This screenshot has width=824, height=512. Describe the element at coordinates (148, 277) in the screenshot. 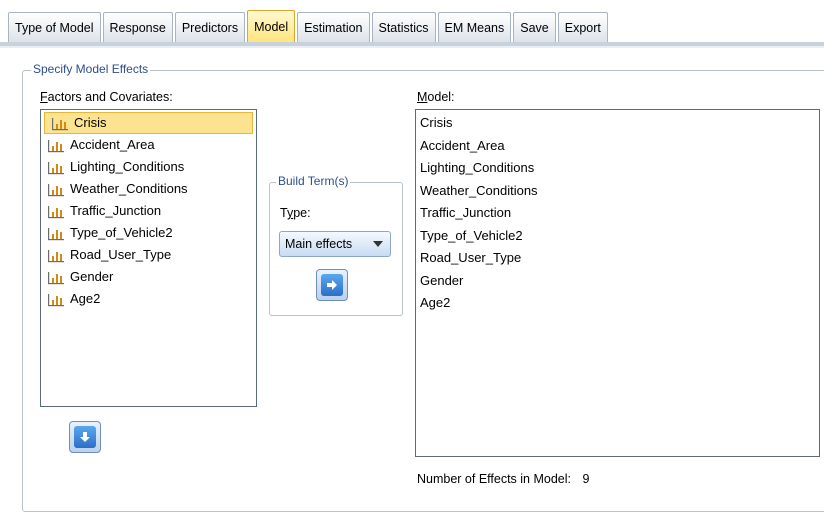

I see `factor-item: Gender` at that location.